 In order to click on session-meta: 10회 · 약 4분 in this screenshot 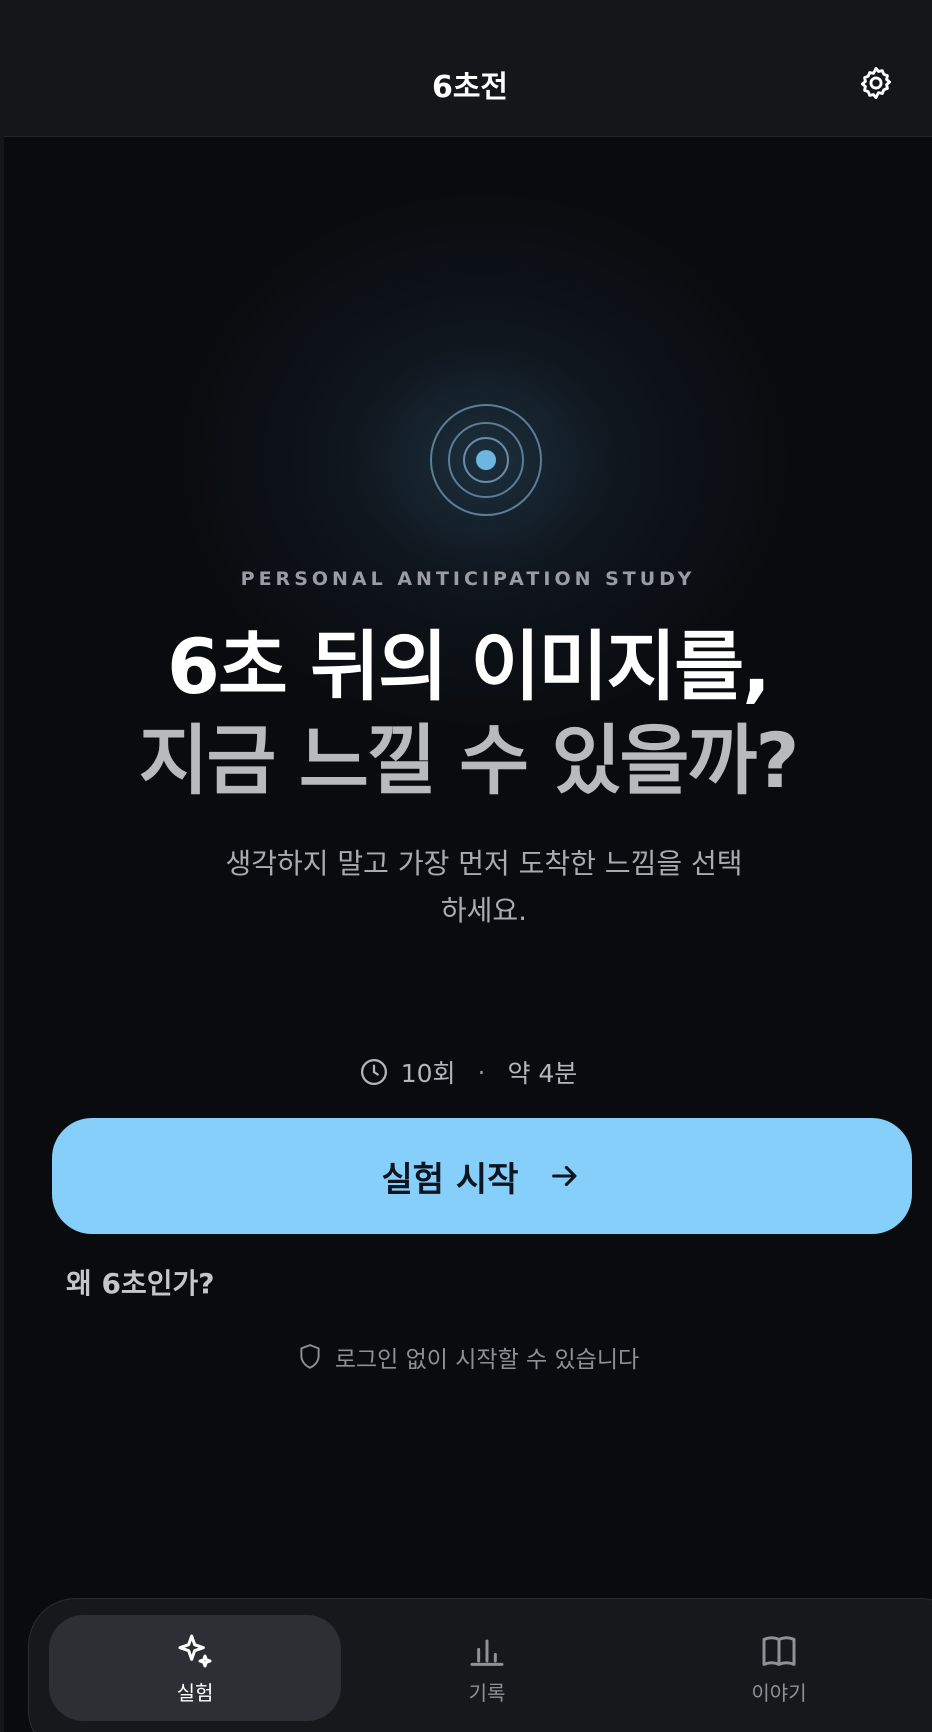, I will do `click(468, 1072)`.